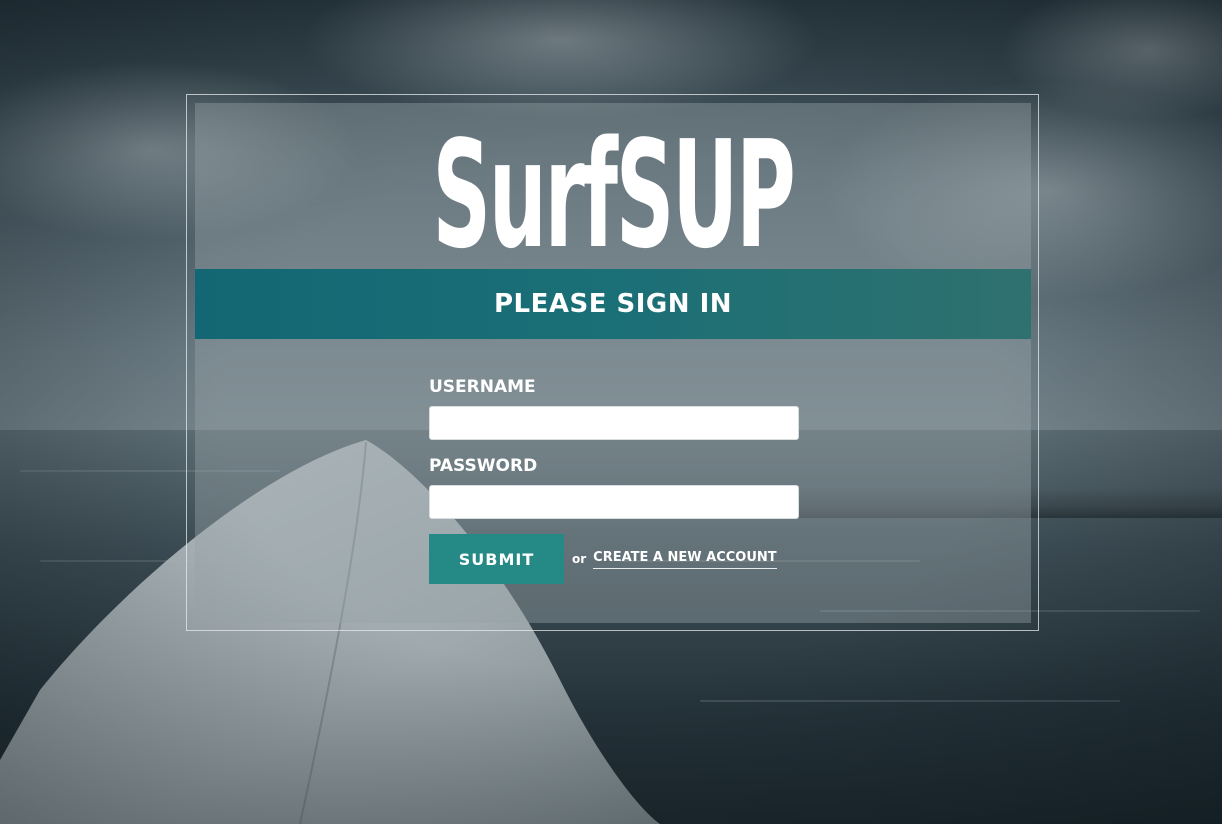  What do you see at coordinates (613, 195) in the screenshot?
I see `logo: SurfSUP` at bounding box center [613, 195].